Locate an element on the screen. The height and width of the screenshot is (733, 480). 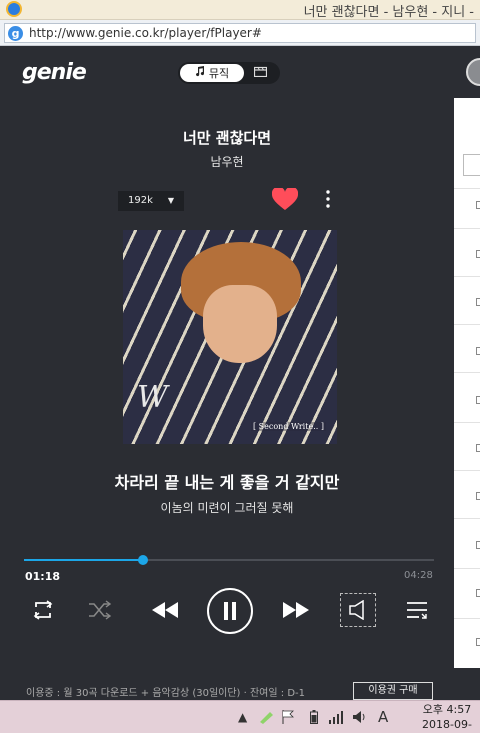
window-title-bar: 너만 괜찮다면 - 남우현 - 지니 - is located at coordinates (240, 10).